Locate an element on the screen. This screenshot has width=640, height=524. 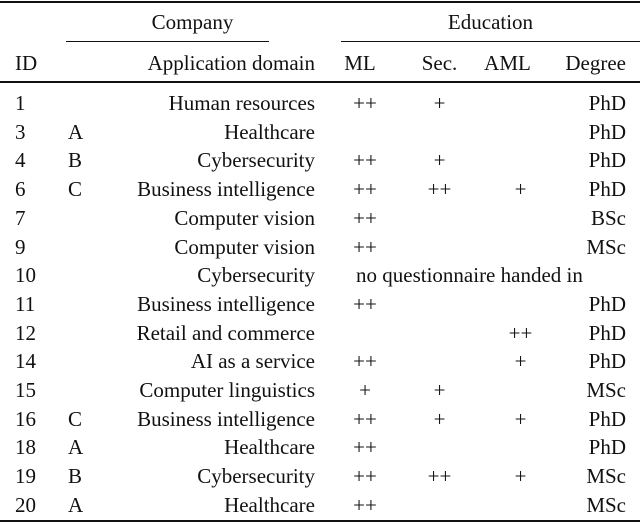
cell-degree: BSc is located at coordinates (608, 217).